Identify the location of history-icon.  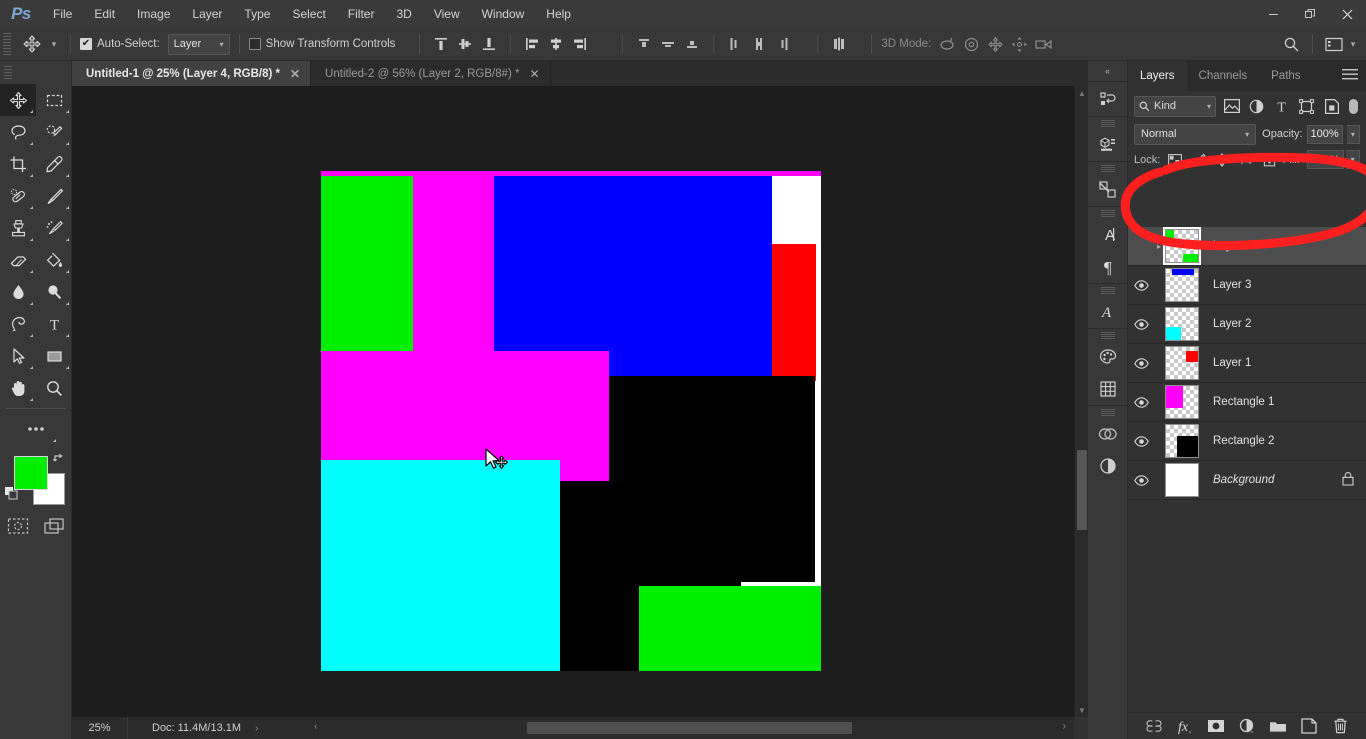
(1108, 100).